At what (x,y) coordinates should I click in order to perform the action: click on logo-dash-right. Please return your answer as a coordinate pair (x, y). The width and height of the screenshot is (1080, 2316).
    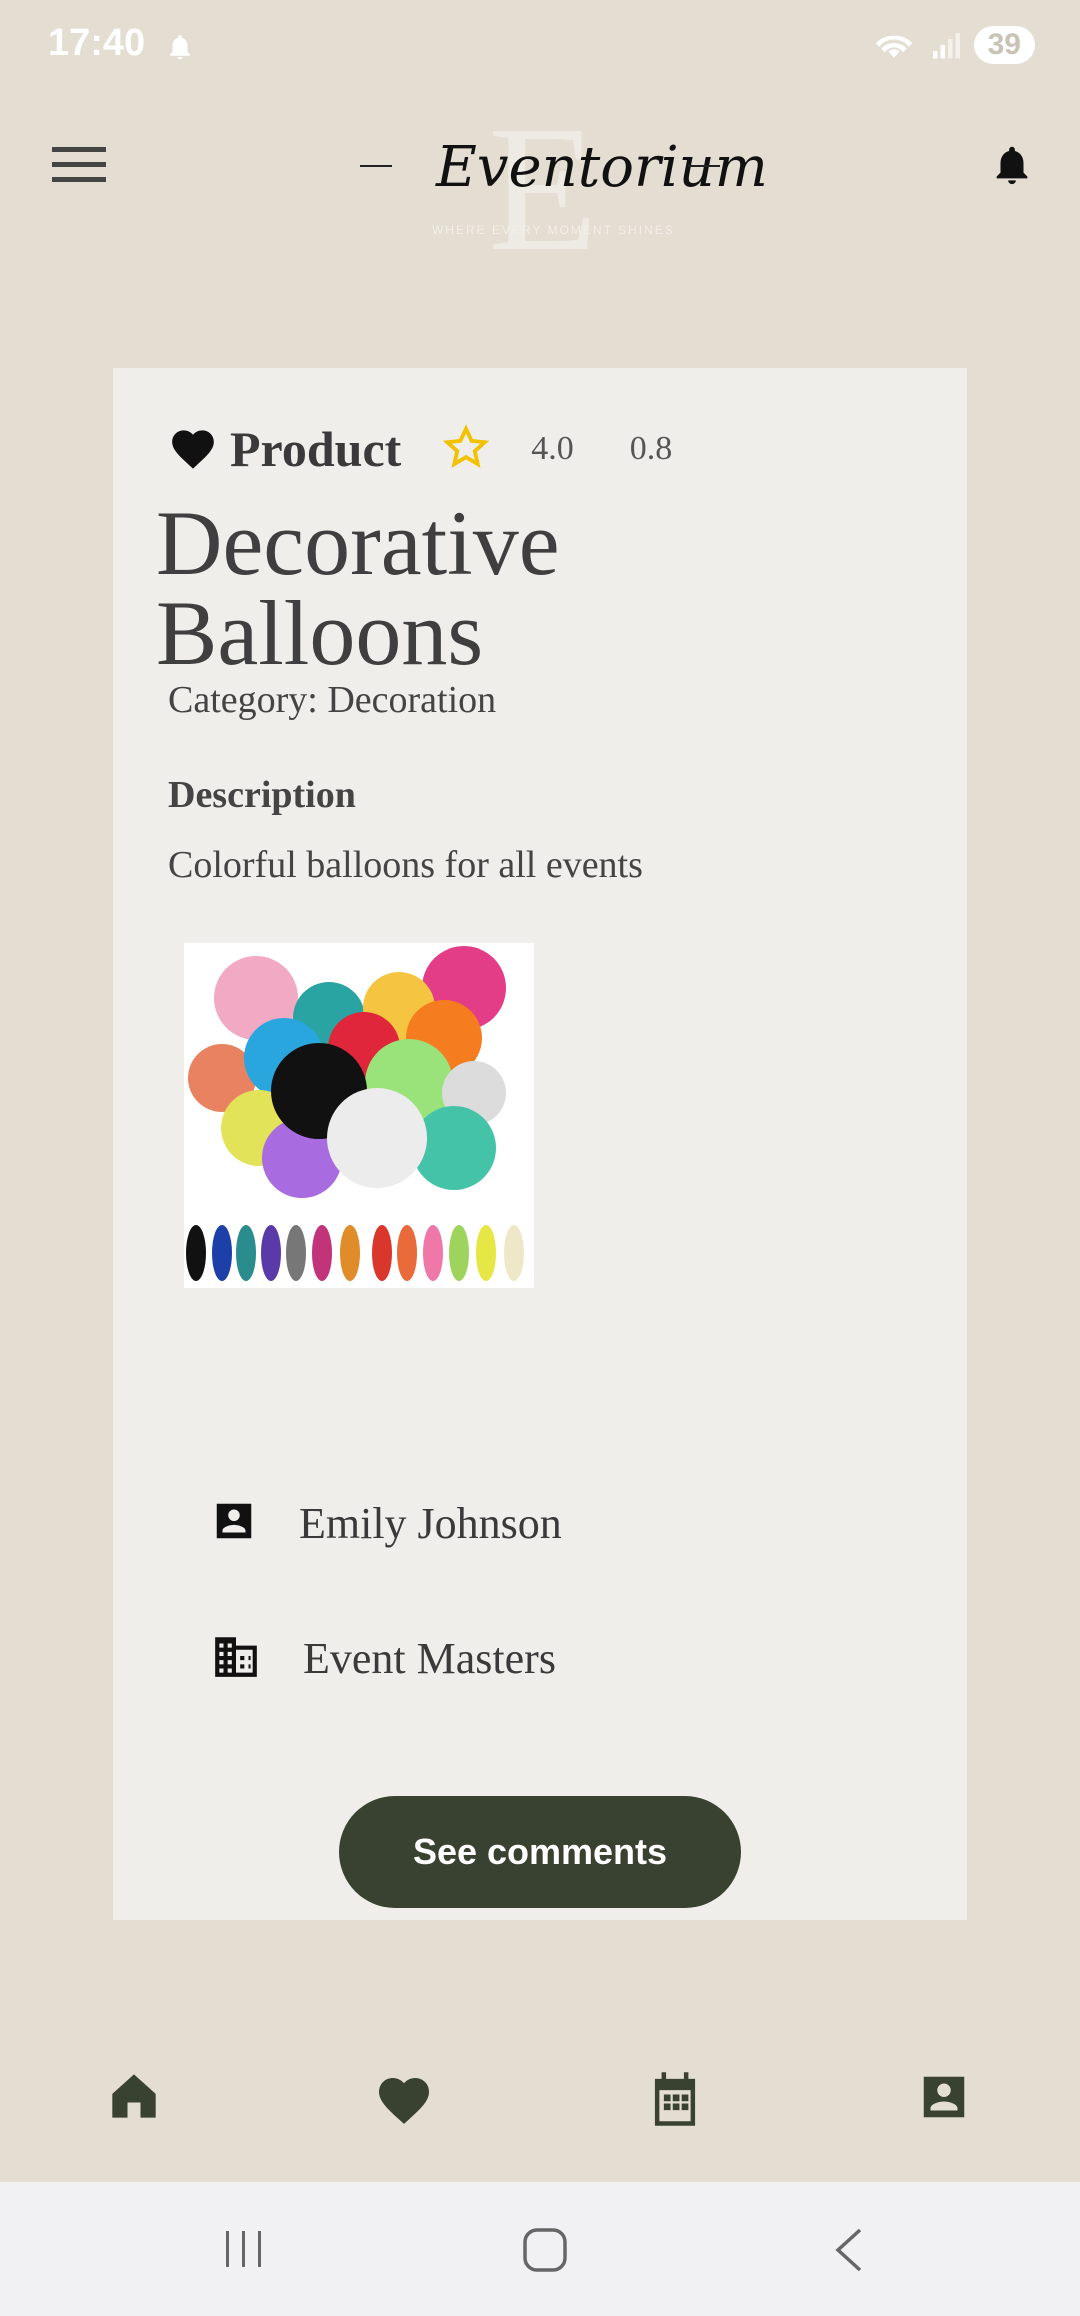
    Looking at the image, I should click on (704, 166).